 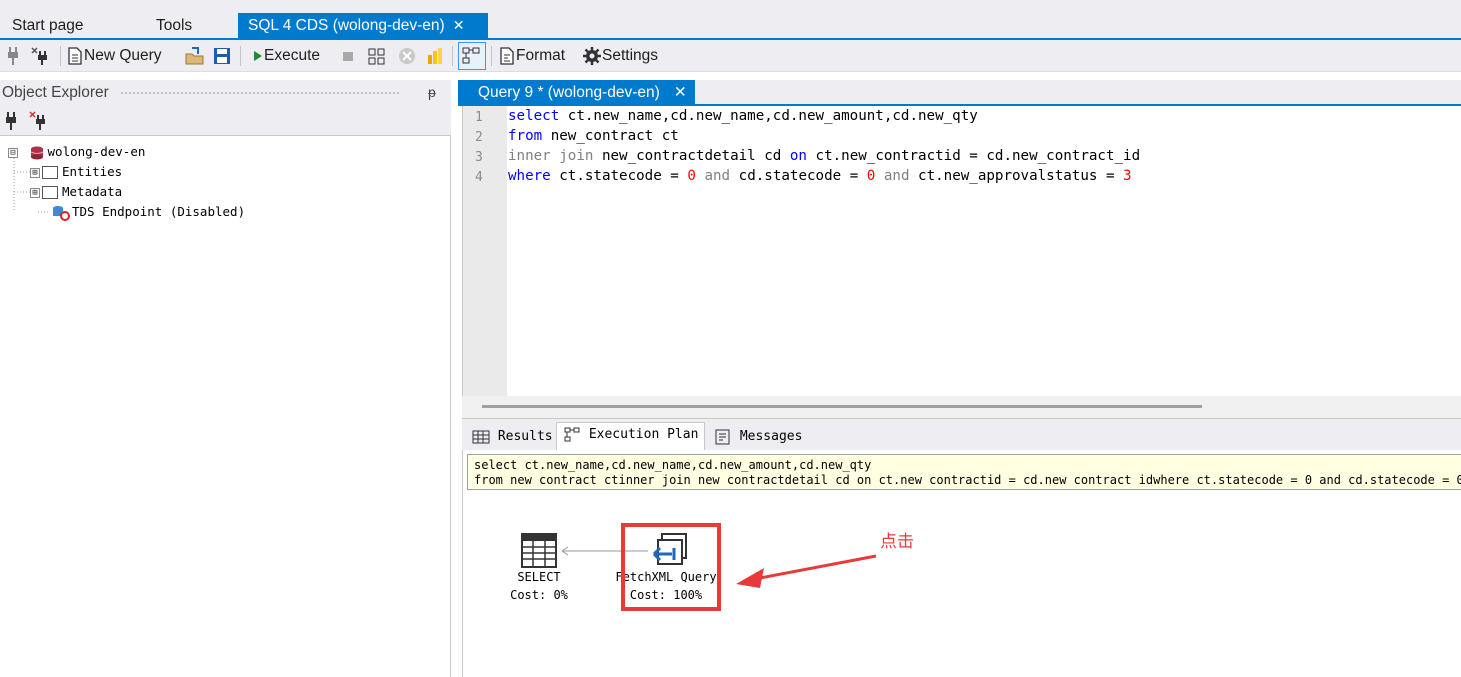 I want to click on gear-icon, so click(x=592, y=55).